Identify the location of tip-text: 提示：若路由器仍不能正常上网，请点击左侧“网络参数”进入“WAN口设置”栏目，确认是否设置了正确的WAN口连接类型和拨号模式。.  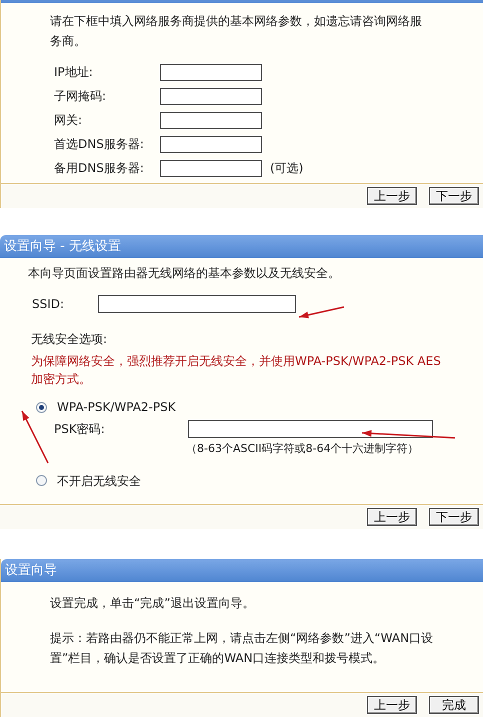
(242, 648).